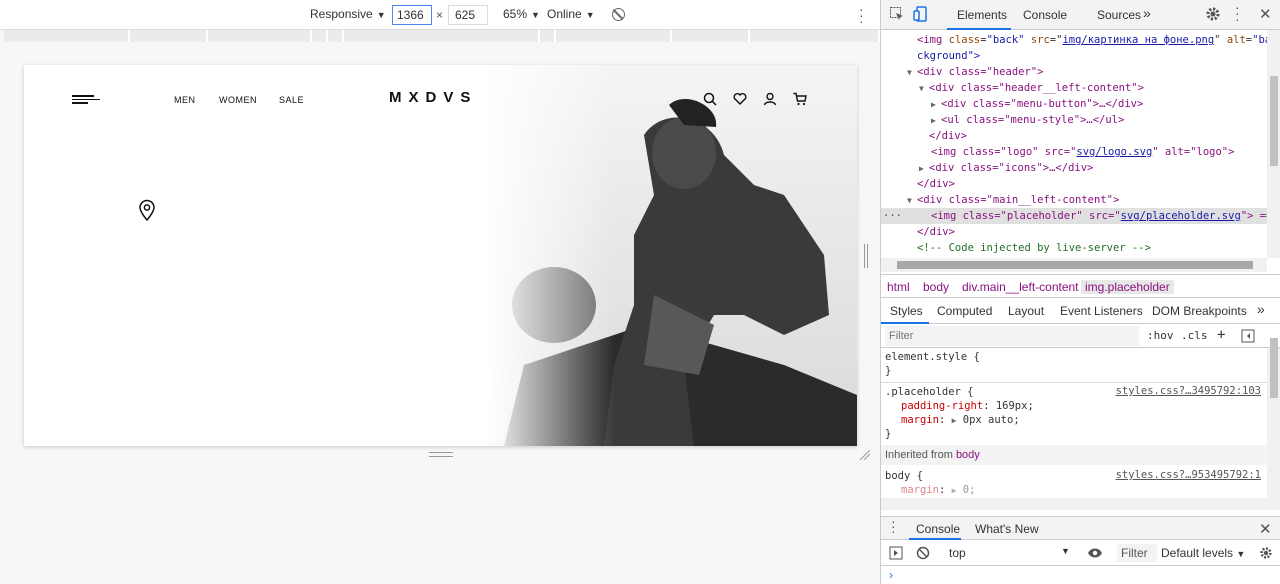 The width and height of the screenshot is (1280, 584). Describe the element at coordinates (1045, 15) in the screenshot. I see `tab-console: Console` at that location.